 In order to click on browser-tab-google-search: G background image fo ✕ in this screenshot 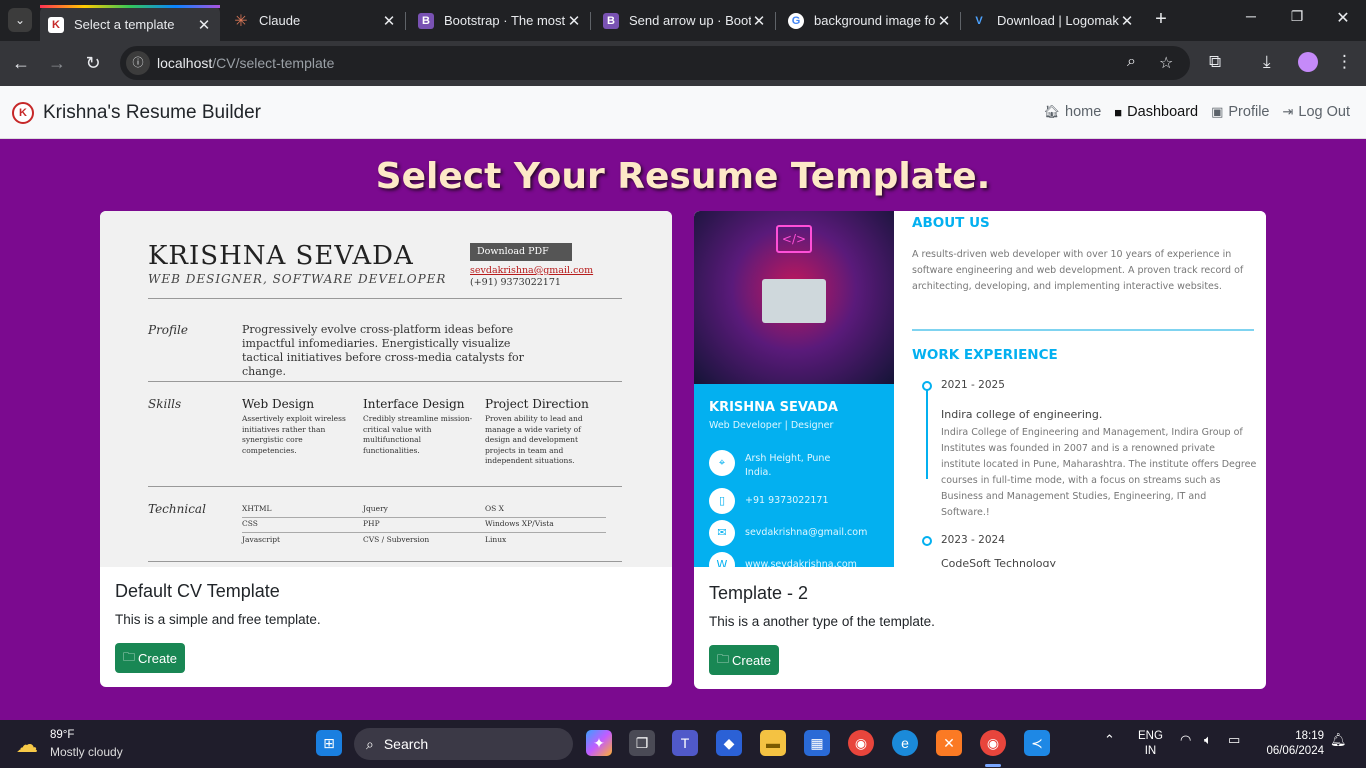, I will do `click(870, 20)`.